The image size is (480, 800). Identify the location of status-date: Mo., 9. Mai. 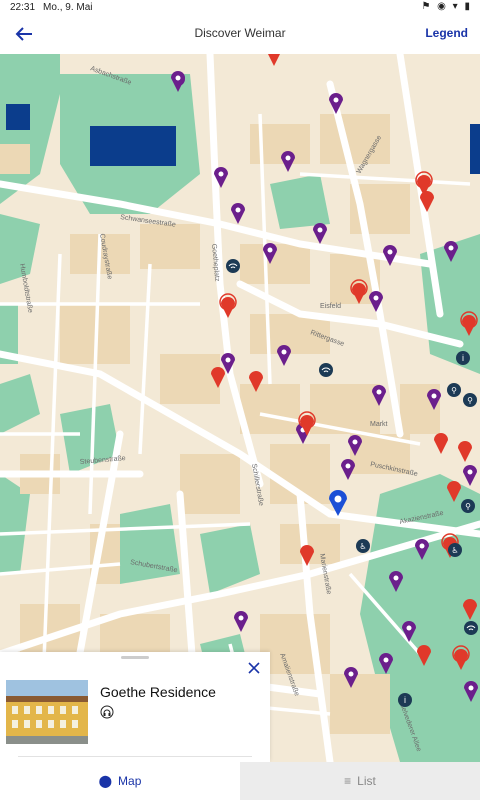
(68, 7).